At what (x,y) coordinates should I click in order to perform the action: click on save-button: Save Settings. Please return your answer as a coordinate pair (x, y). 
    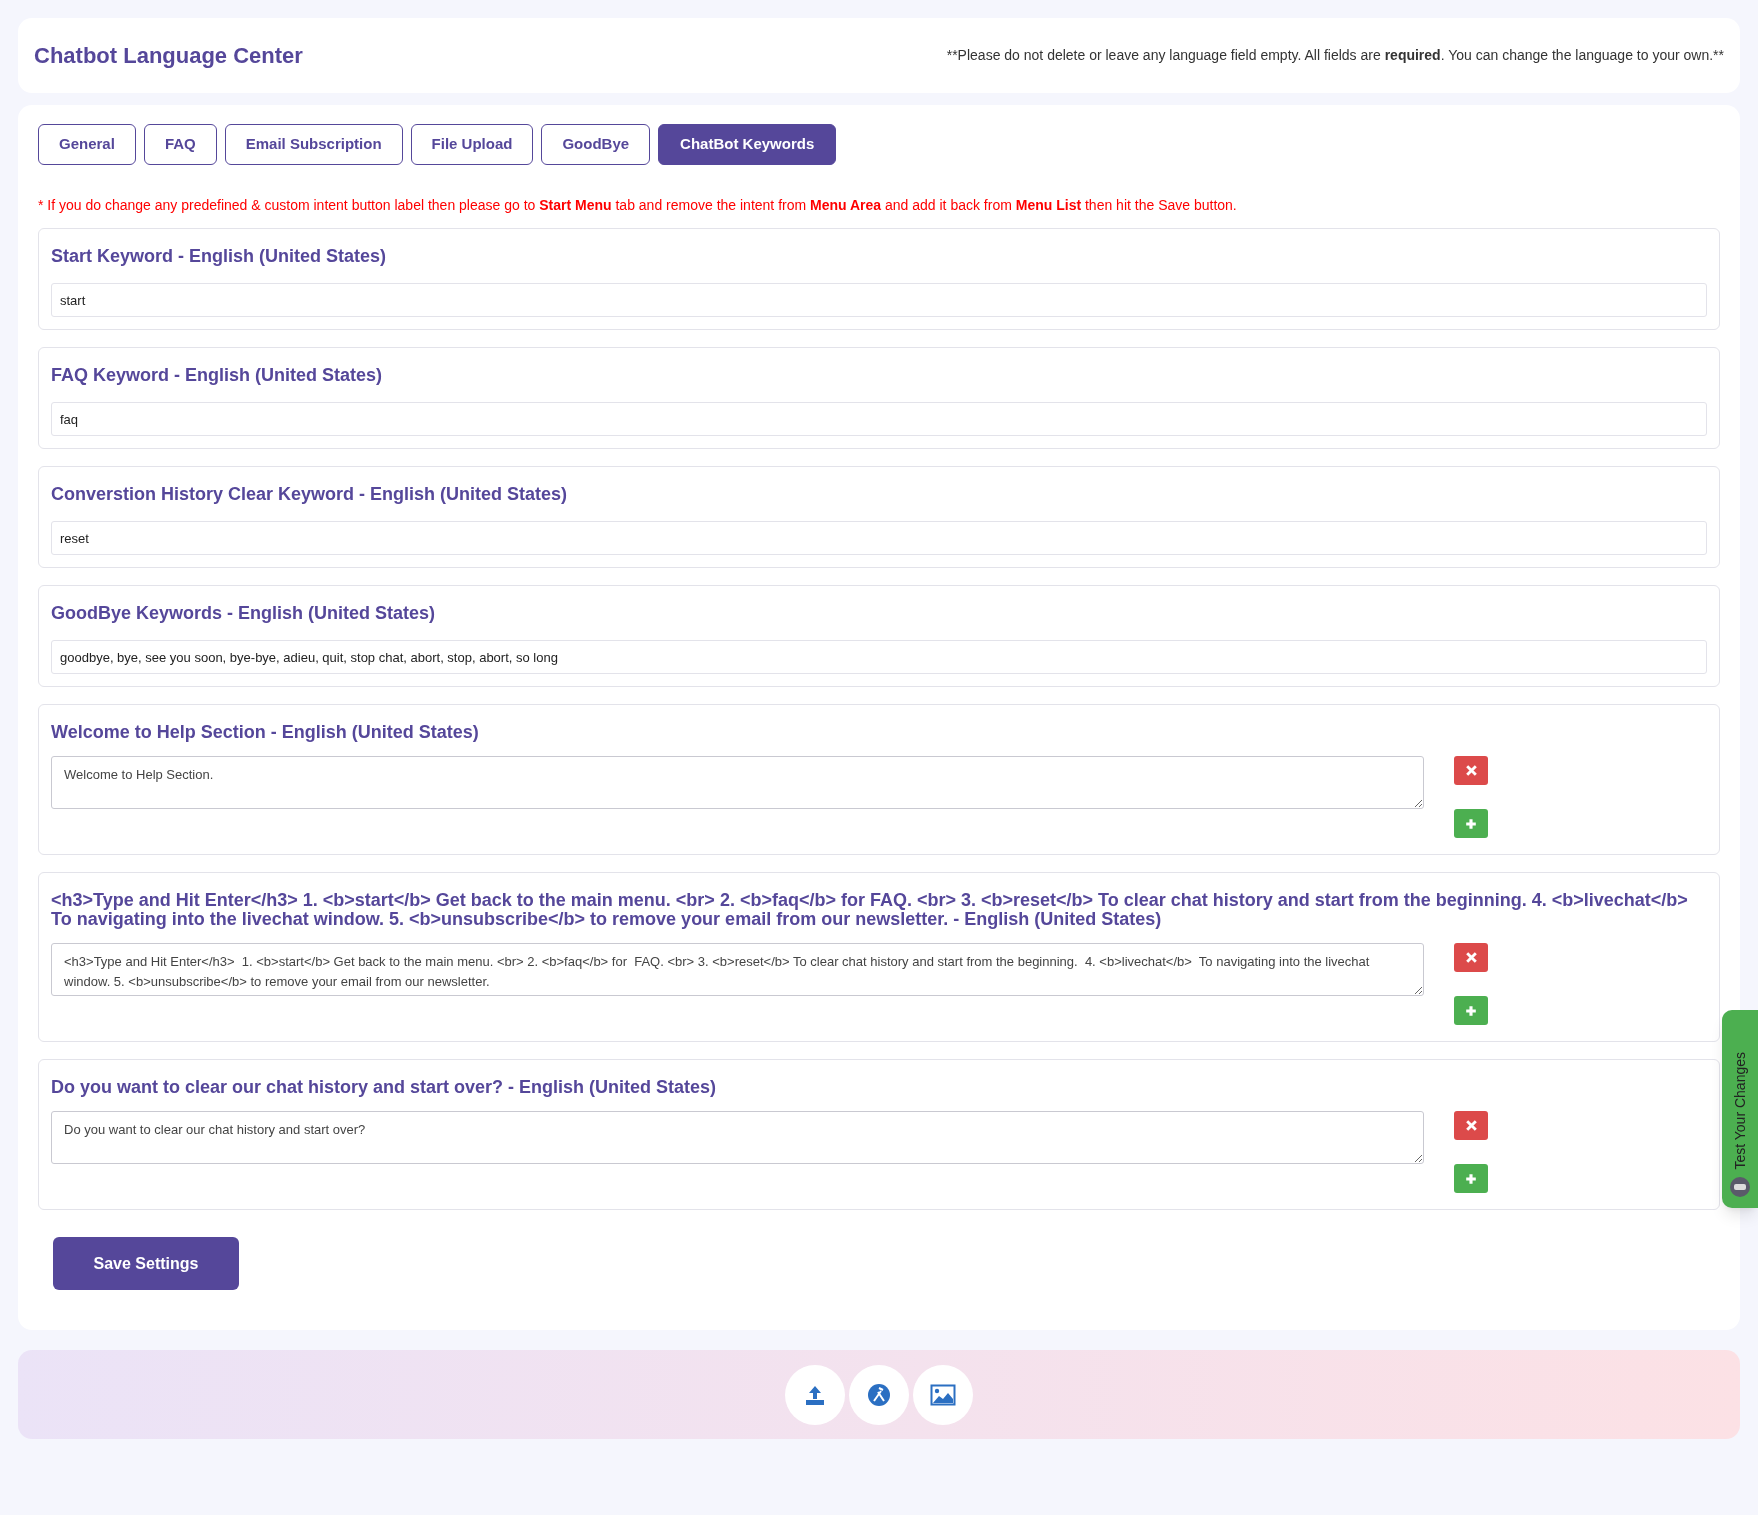
    Looking at the image, I should click on (146, 1263).